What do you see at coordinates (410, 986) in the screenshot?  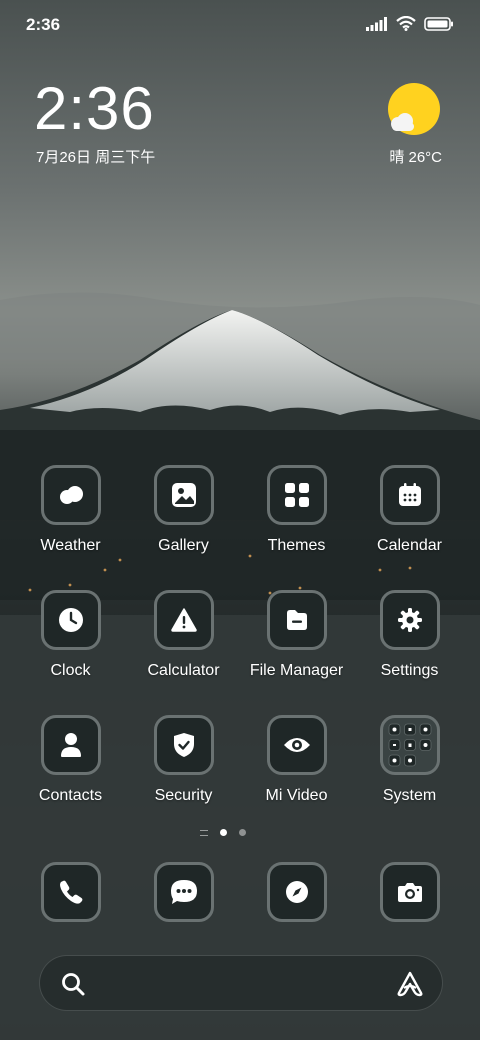 I see `assistant-icon` at bounding box center [410, 986].